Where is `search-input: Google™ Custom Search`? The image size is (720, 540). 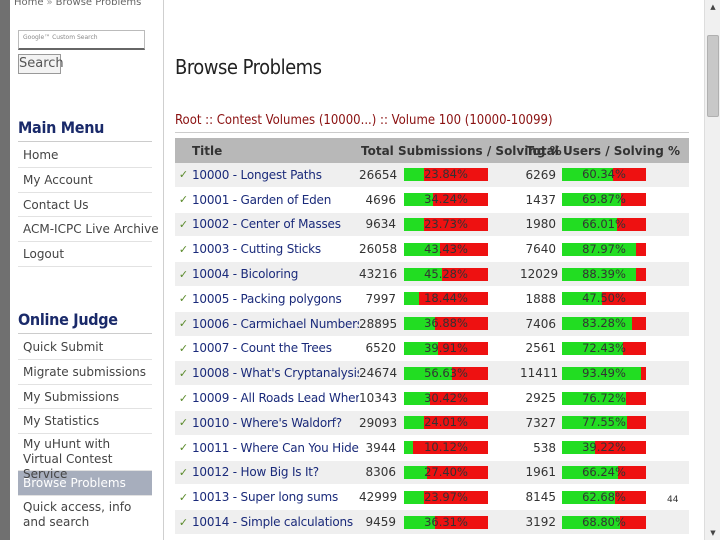
search-input: Google™ Custom Search is located at coordinates (81, 40).